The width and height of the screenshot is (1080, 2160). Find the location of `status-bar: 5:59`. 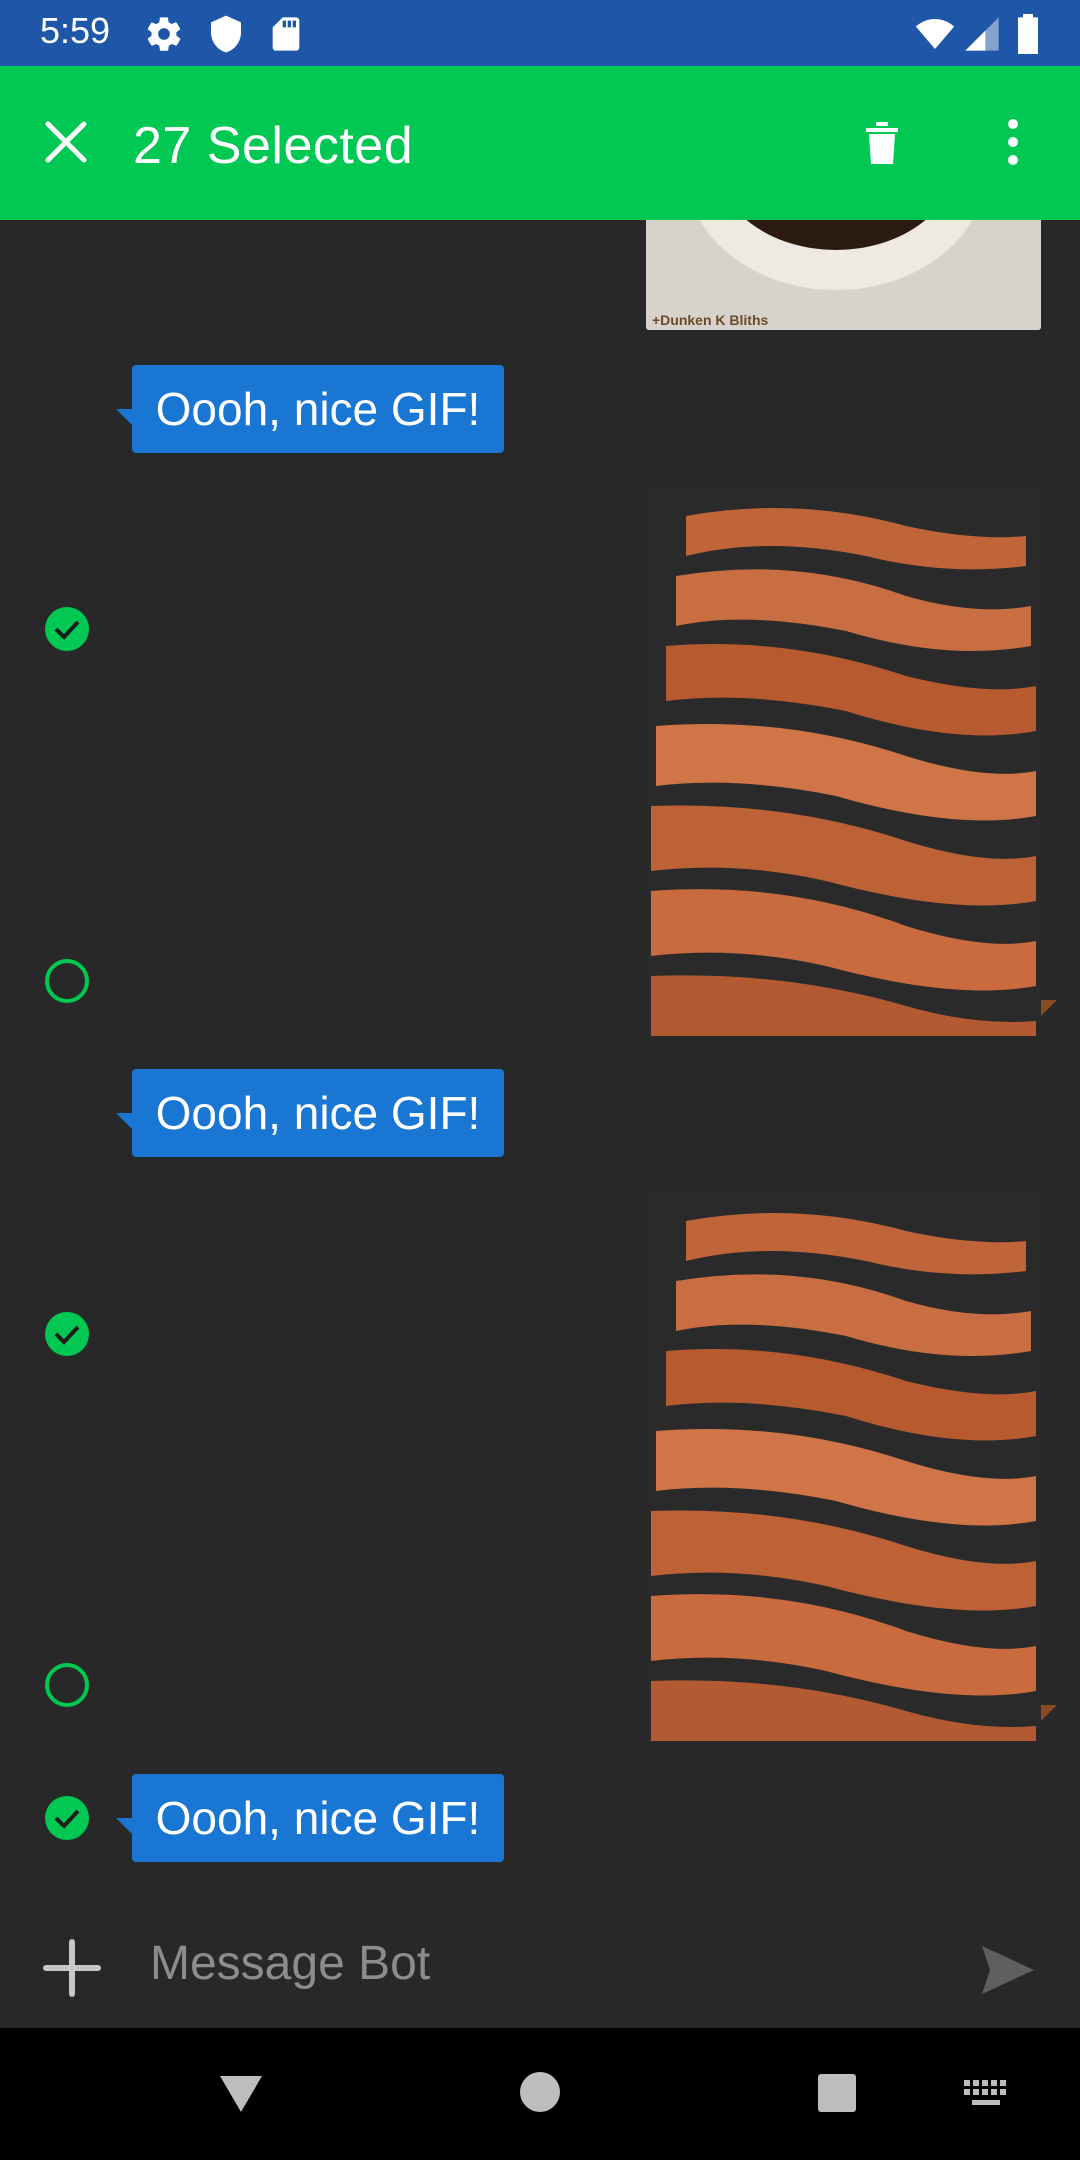

status-bar: 5:59 is located at coordinates (540, 33).